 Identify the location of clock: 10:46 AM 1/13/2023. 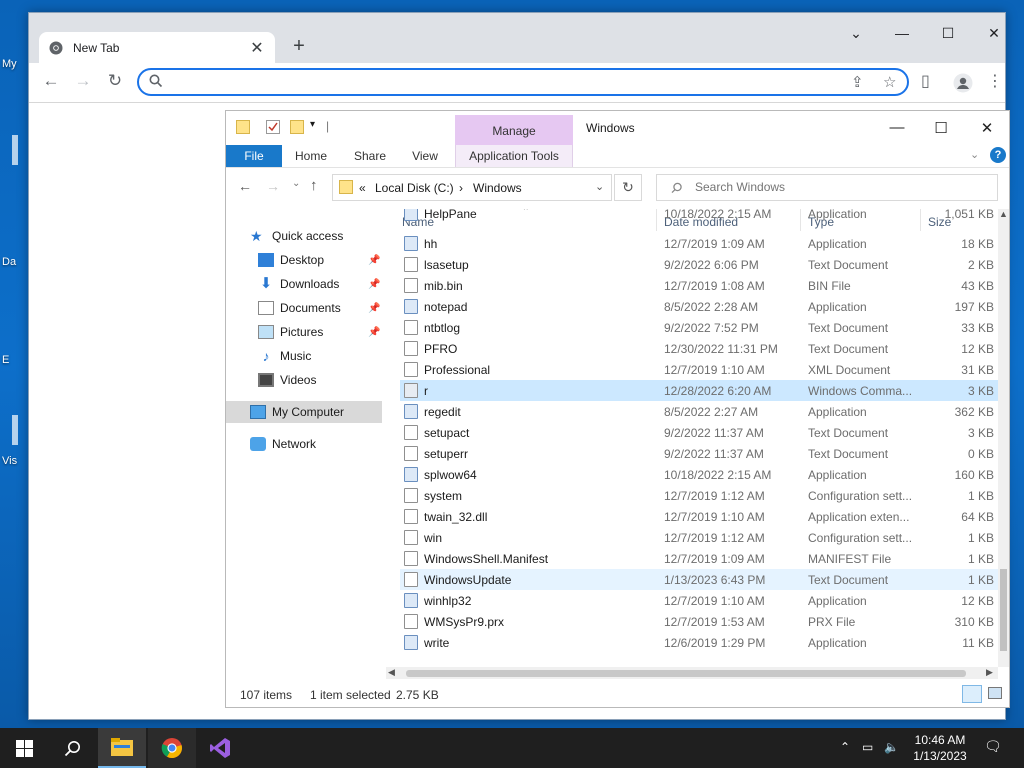
(940, 748).